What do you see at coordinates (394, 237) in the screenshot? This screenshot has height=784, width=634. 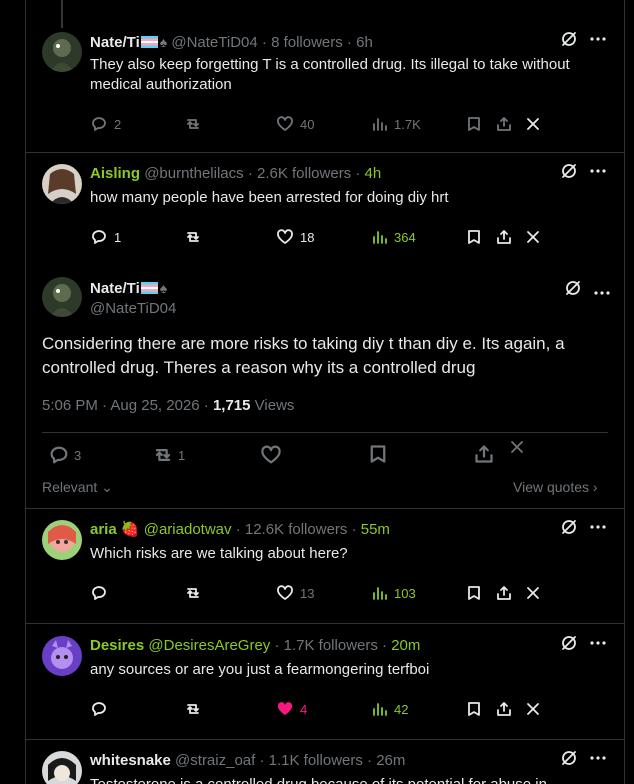 I see `views-button: 364` at bounding box center [394, 237].